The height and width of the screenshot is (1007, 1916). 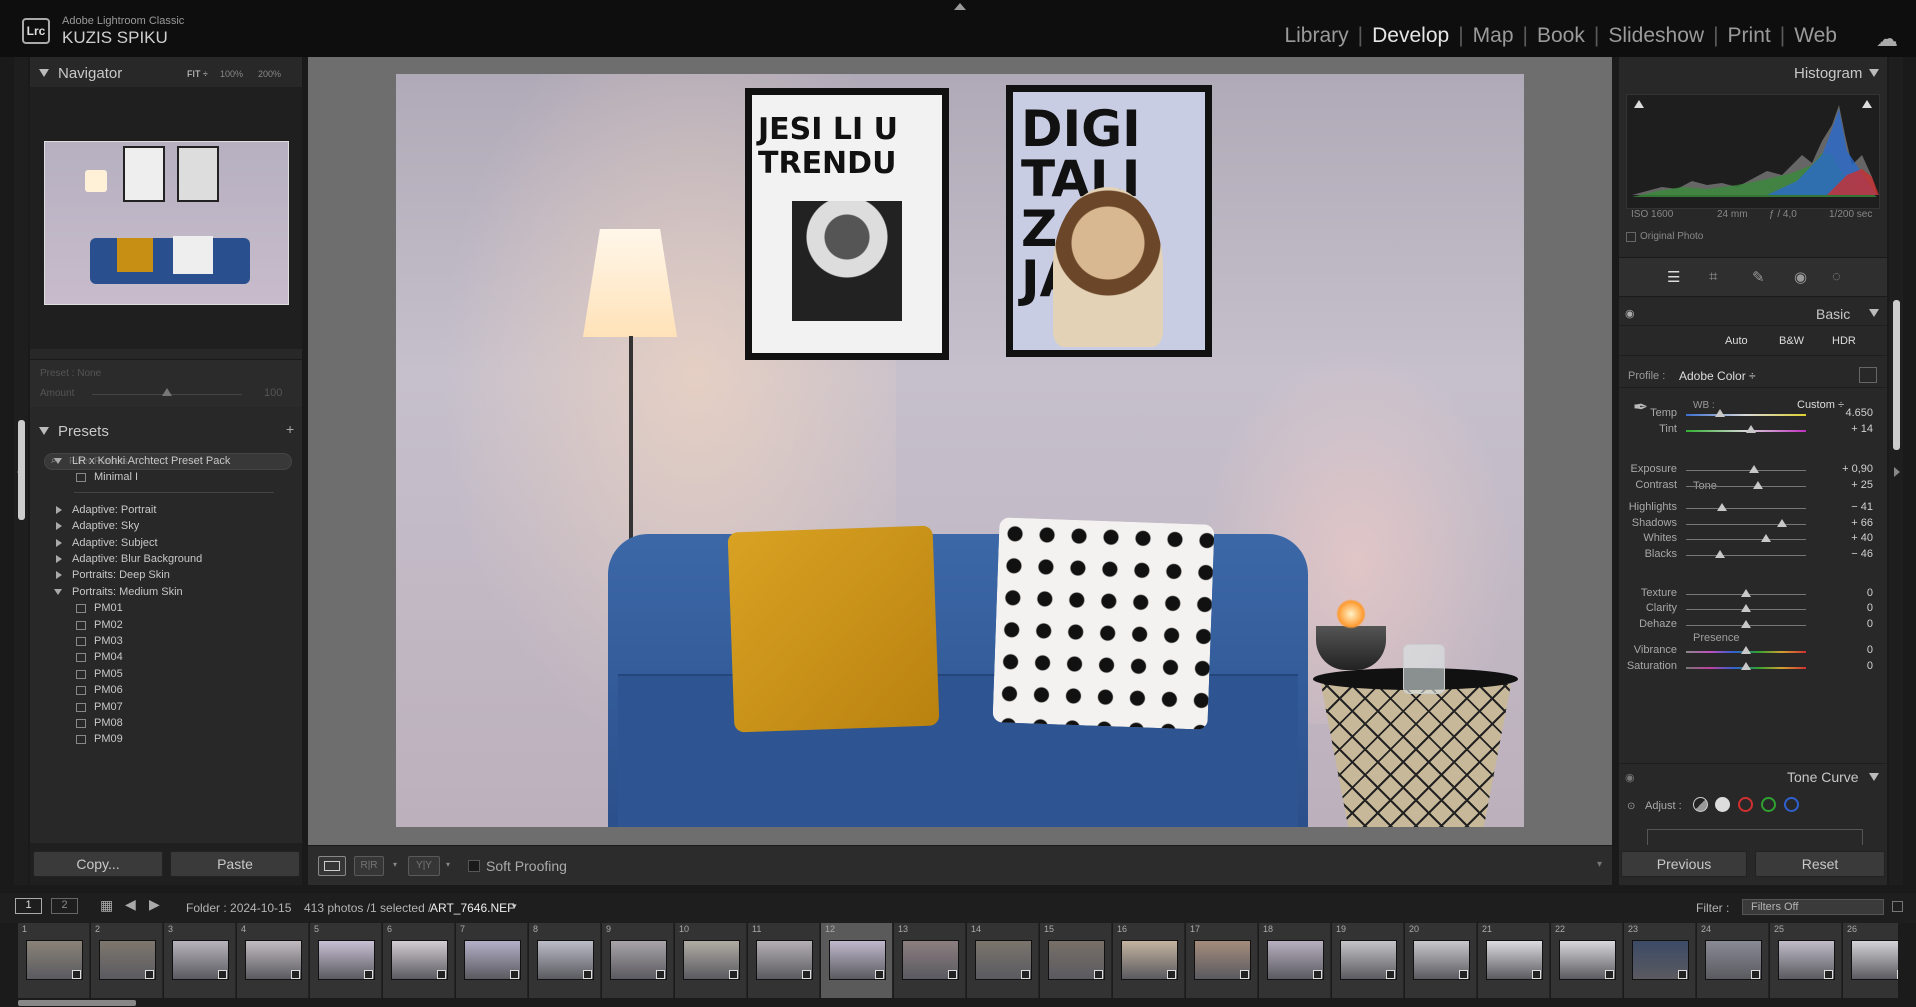 I want to click on filmstrip-cell: 23, so click(x=1660, y=960).